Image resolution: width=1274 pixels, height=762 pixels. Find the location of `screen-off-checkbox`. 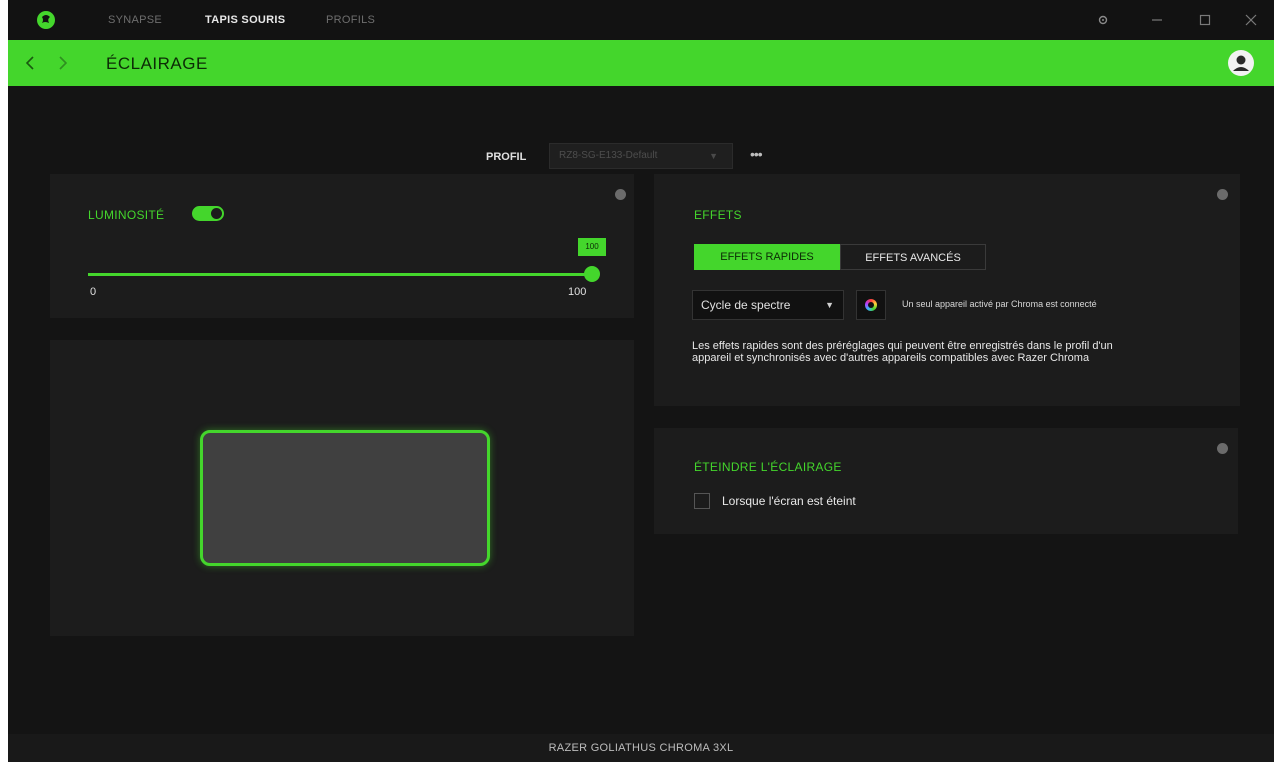

screen-off-checkbox is located at coordinates (702, 501).